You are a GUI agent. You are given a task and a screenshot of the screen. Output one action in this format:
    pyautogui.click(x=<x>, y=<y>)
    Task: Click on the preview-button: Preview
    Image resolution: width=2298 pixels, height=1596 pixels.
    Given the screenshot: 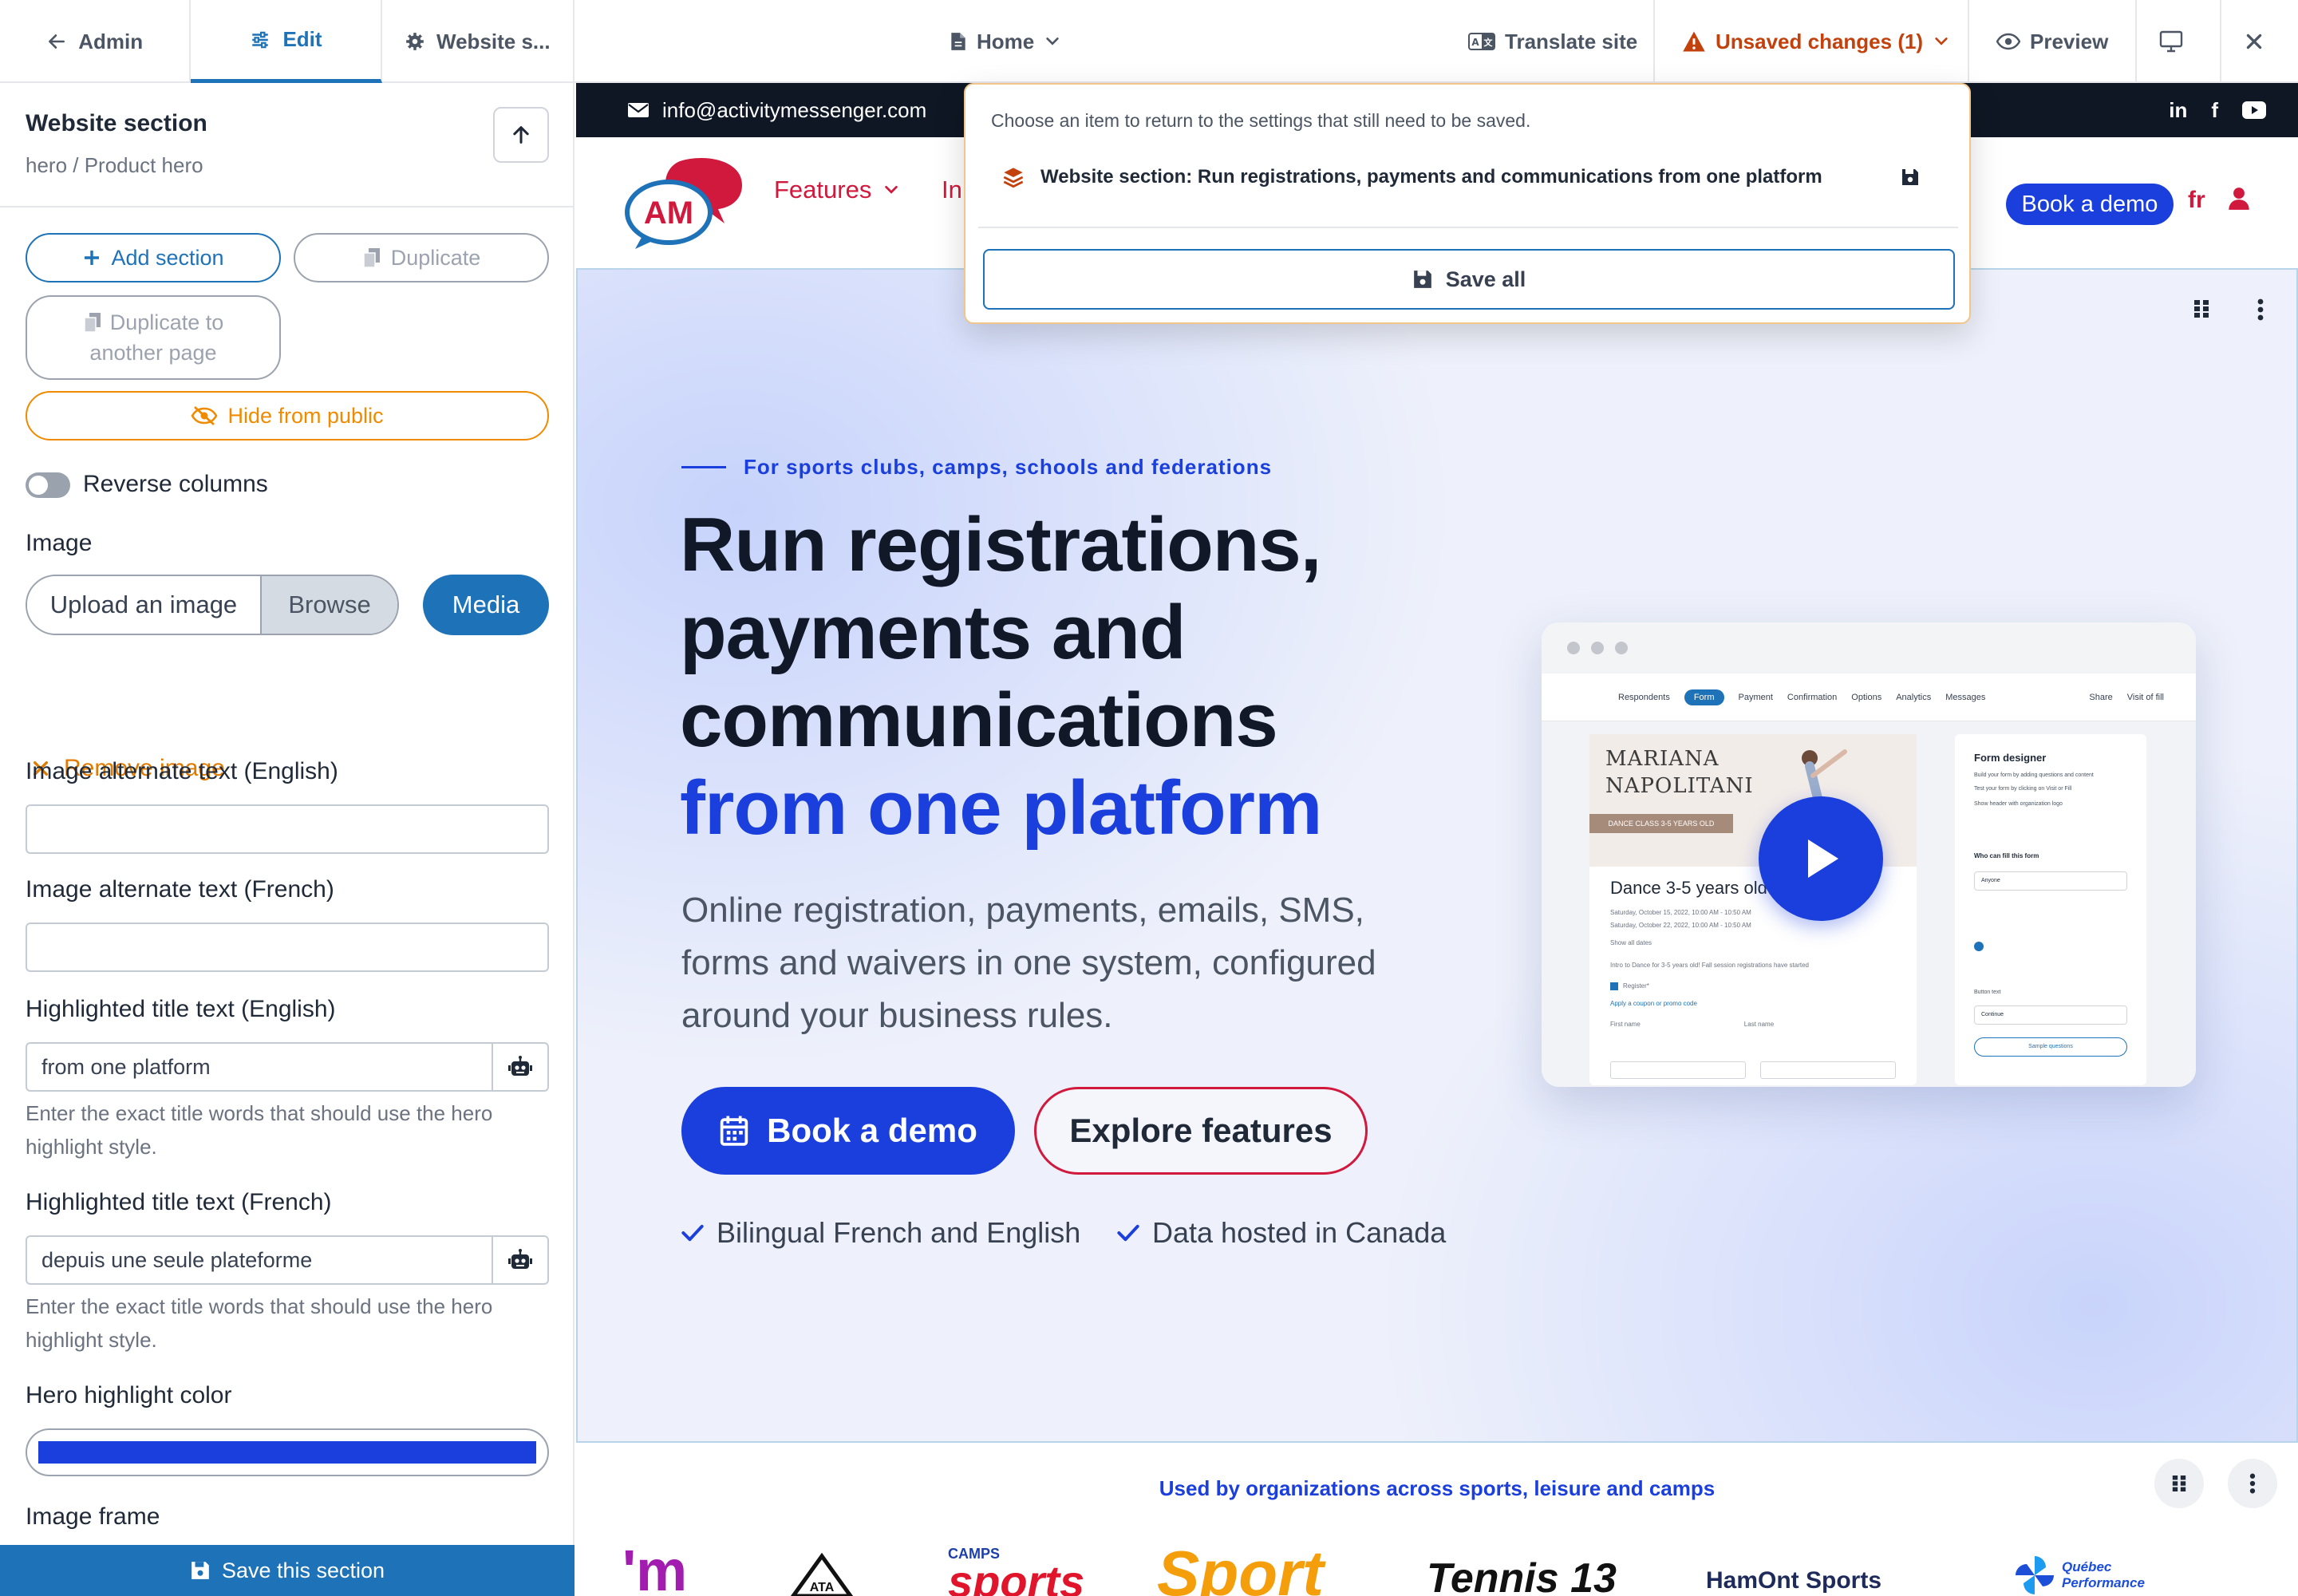 What is the action you would take?
    pyautogui.click(x=2052, y=41)
    